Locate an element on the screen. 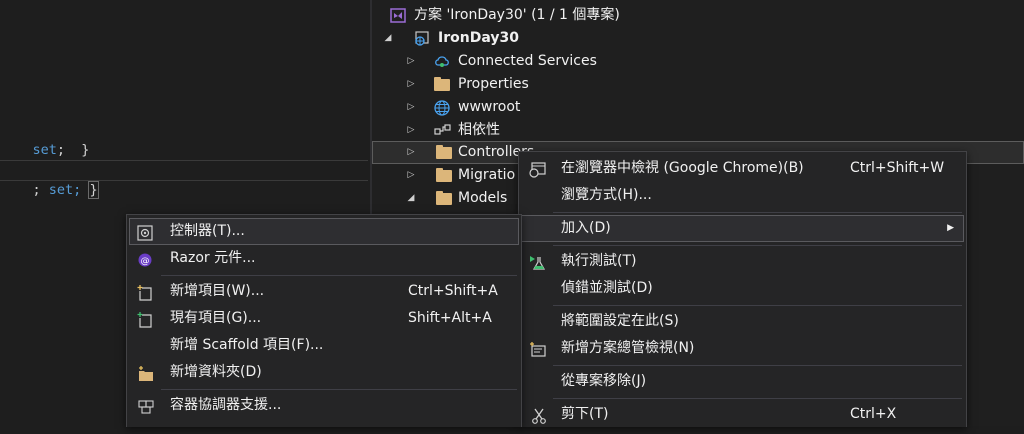 The height and width of the screenshot is (434, 1024). menu-item-new-solution-view: 新增方案總管檢視(N) is located at coordinates (742, 348).